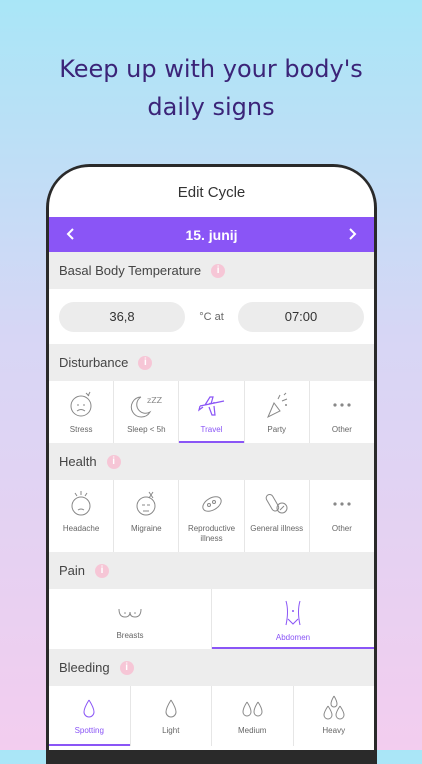 The width and height of the screenshot is (422, 764). What do you see at coordinates (171, 730) in the screenshot?
I see `bleeding-label: Light` at bounding box center [171, 730].